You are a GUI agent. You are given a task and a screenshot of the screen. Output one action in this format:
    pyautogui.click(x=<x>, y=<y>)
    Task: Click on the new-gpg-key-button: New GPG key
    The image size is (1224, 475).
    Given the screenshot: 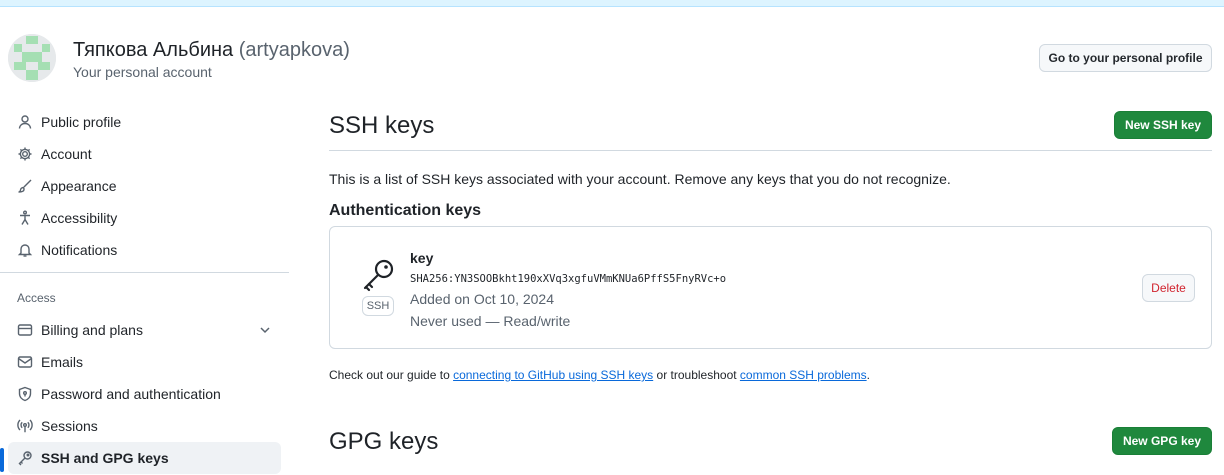 What is the action you would take?
    pyautogui.click(x=1162, y=441)
    